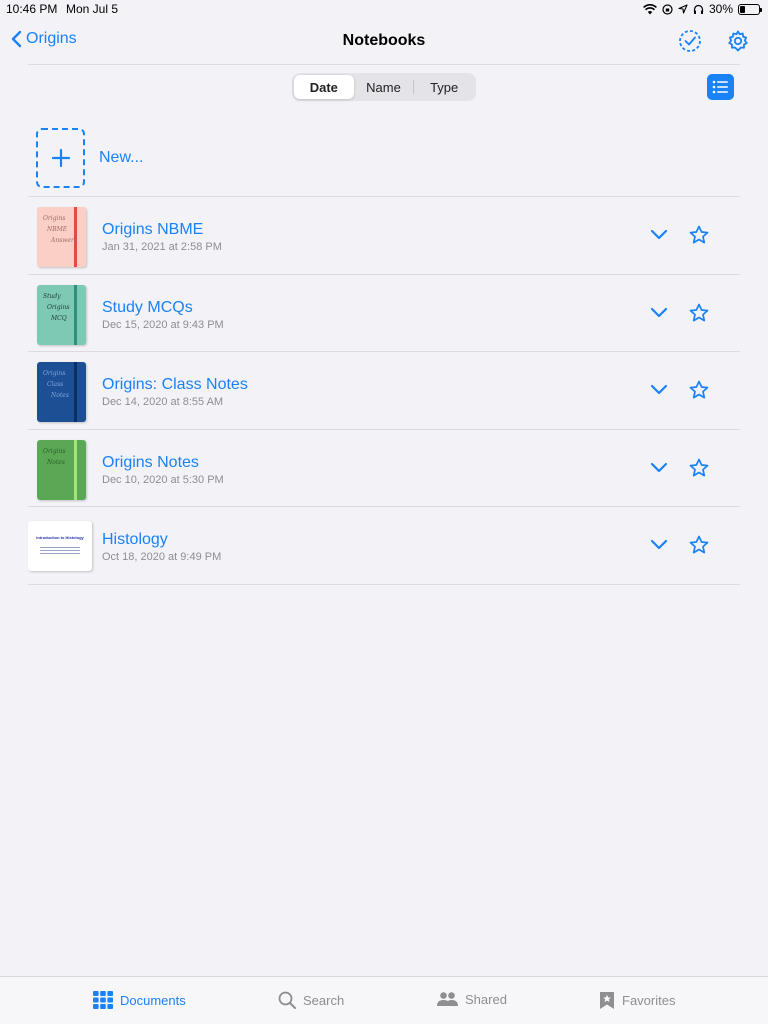  I want to click on notebook-cover-thumbnail: Study Origins MCQ, so click(61, 314).